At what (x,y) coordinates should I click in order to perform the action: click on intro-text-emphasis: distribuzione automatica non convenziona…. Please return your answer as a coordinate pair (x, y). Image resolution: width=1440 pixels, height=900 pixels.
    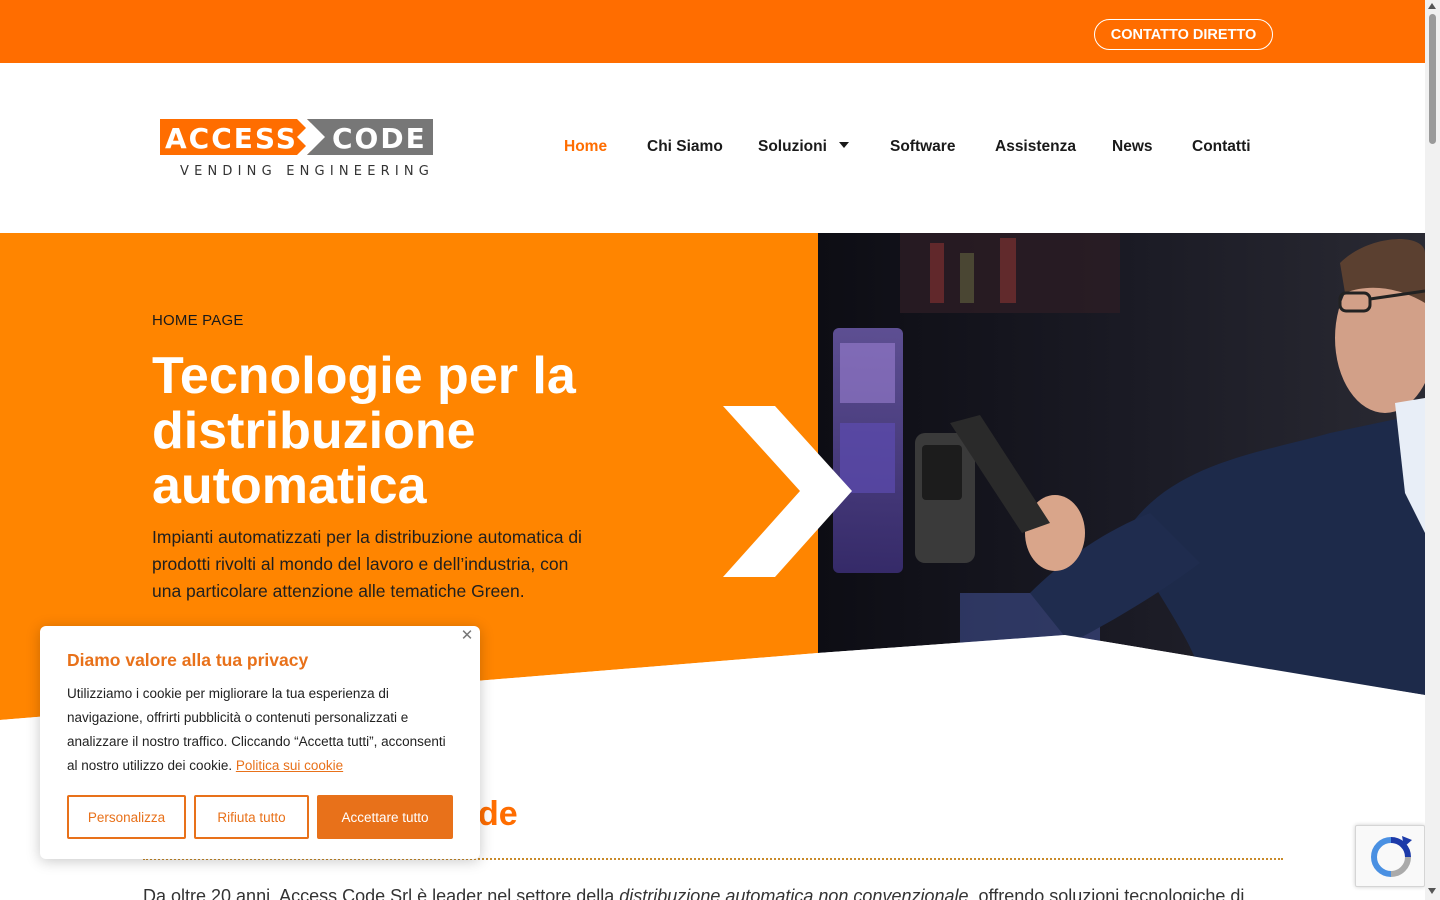
    Looking at the image, I should click on (794, 893).